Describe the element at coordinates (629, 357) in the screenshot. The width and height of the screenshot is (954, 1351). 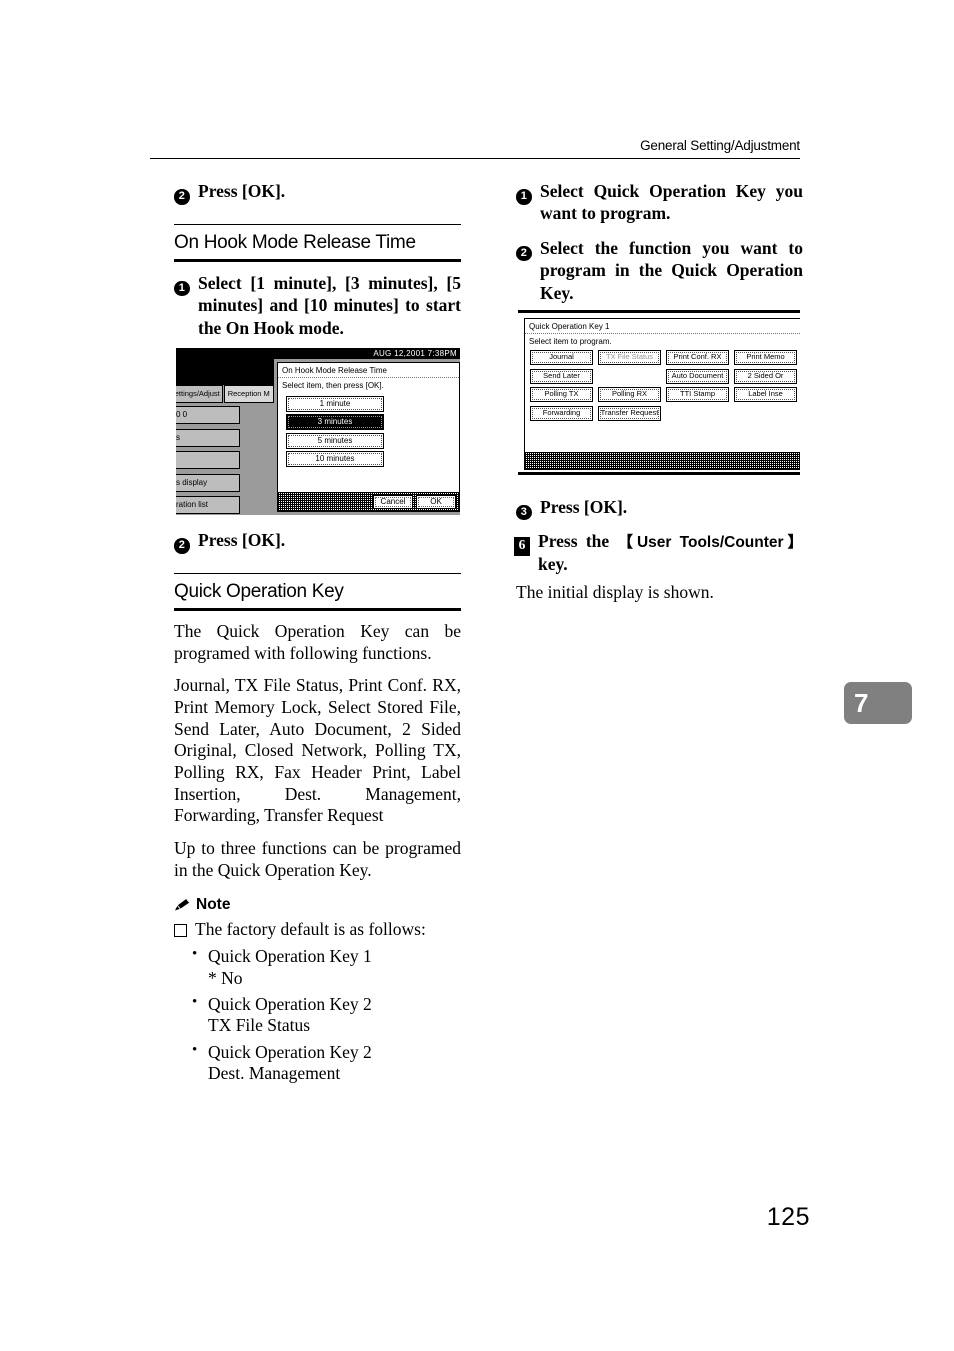
I see `lcd-key-tx-file-status: TX File Status` at that location.